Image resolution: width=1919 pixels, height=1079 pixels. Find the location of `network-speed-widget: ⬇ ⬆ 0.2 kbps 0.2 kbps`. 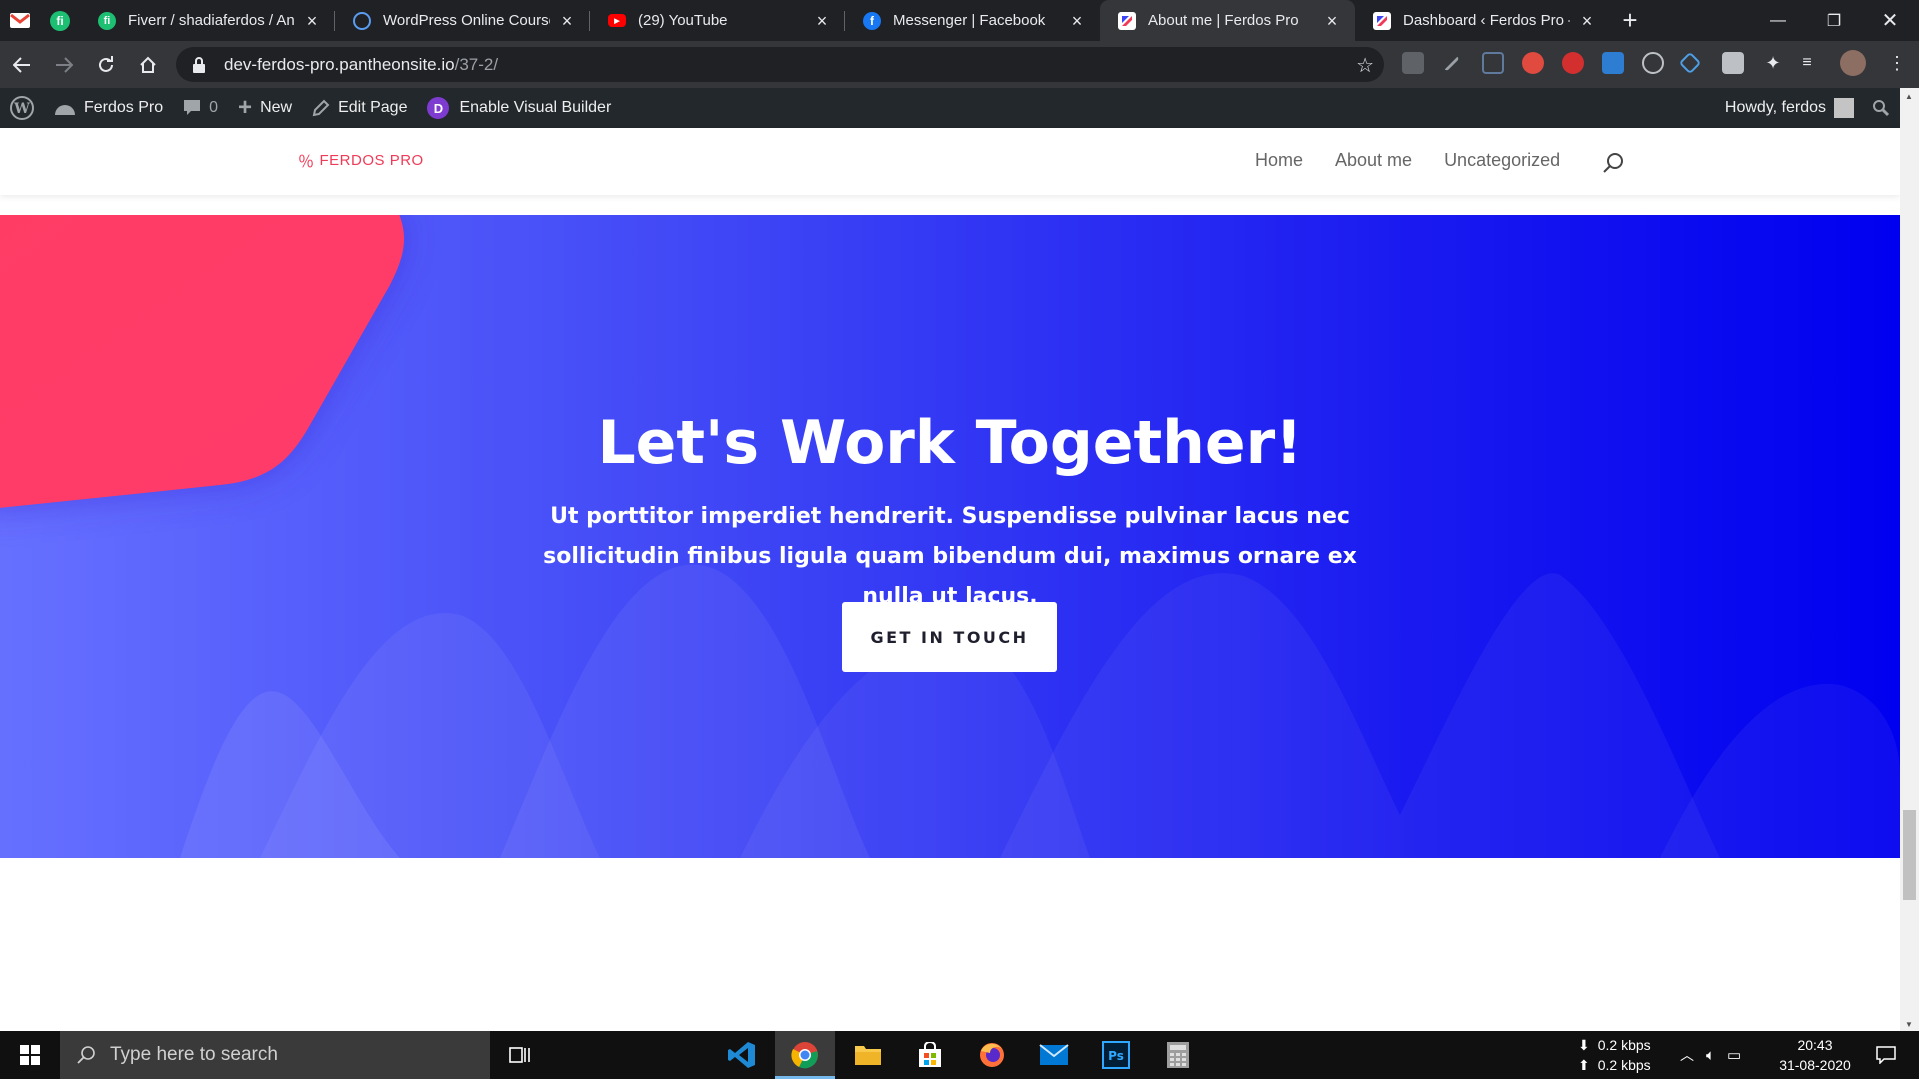

network-speed-widget: ⬇ ⬆ 0.2 kbps 0.2 kbps is located at coordinates (1614, 1055).